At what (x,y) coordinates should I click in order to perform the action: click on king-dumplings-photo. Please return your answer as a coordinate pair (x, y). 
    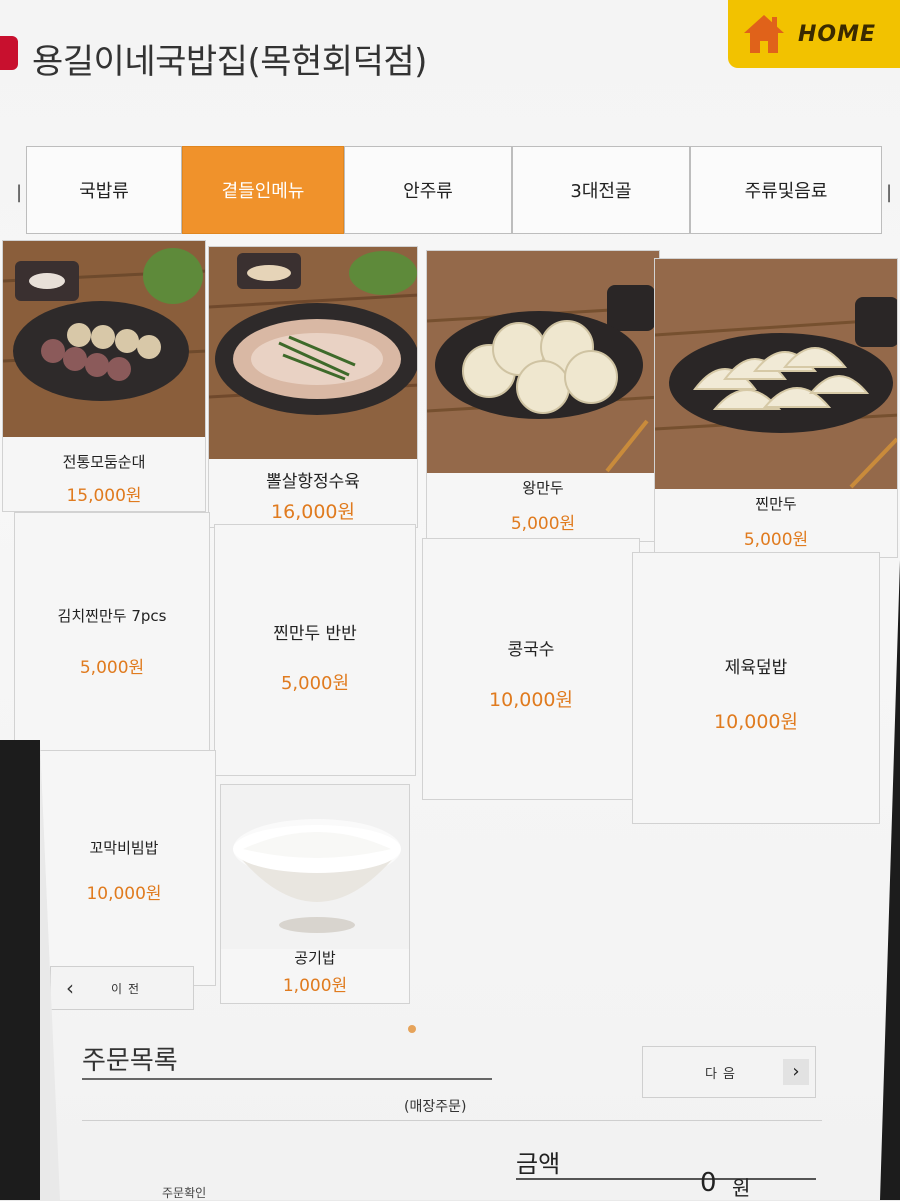
    Looking at the image, I should click on (543, 362).